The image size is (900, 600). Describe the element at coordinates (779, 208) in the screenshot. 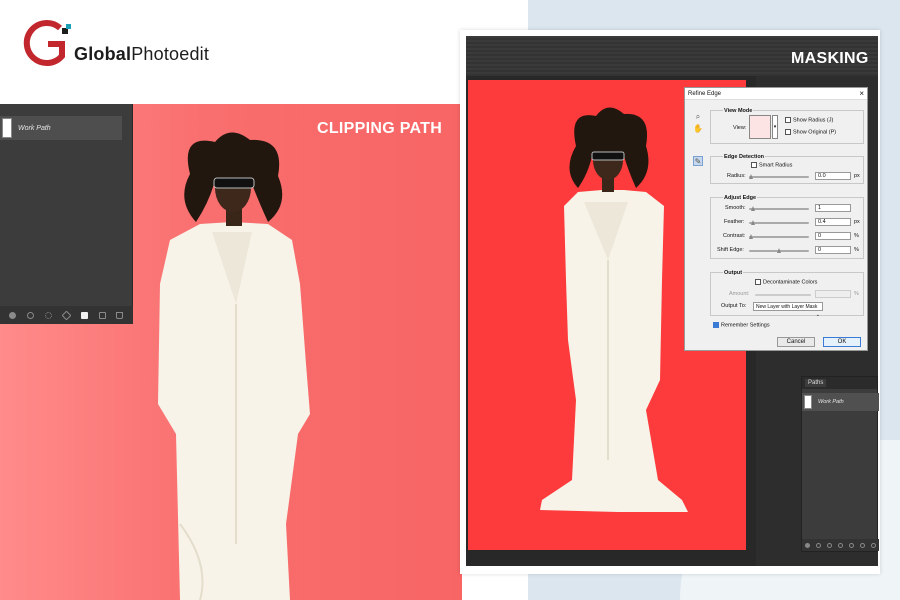

I see `smooth-slider` at that location.